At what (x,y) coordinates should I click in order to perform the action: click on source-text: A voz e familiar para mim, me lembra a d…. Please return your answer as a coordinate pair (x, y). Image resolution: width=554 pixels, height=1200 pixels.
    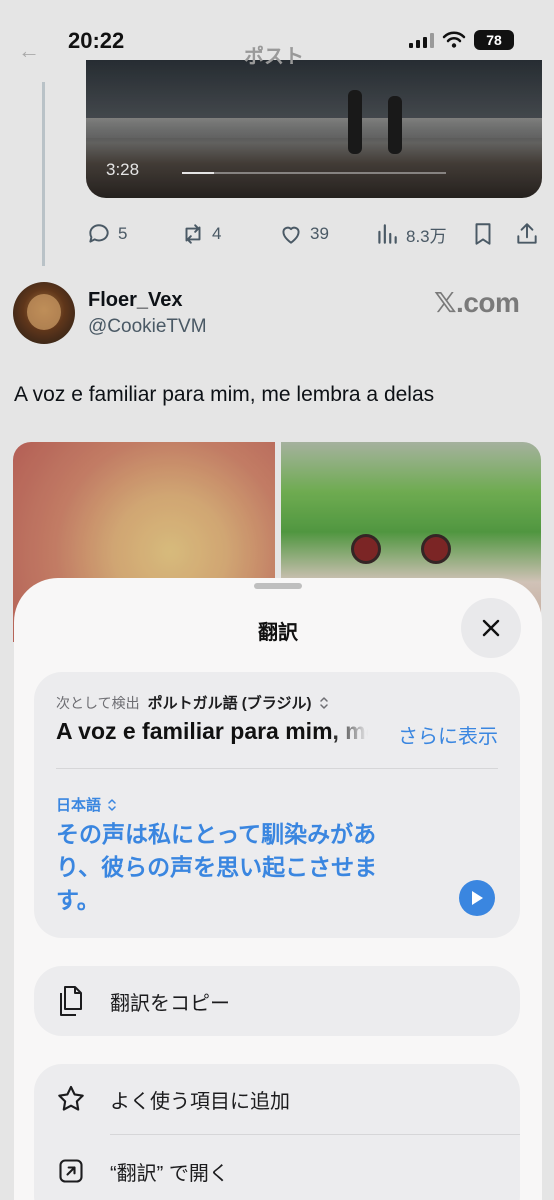
    Looking at the image, I should click on (212, 731).